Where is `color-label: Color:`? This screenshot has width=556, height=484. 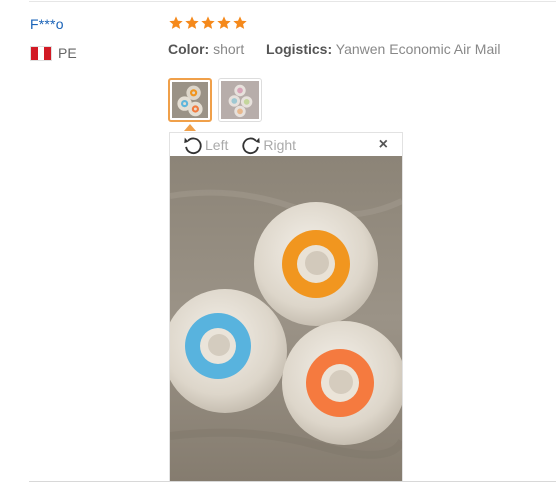 color-label: Color: is located at coordinates (189, 49).